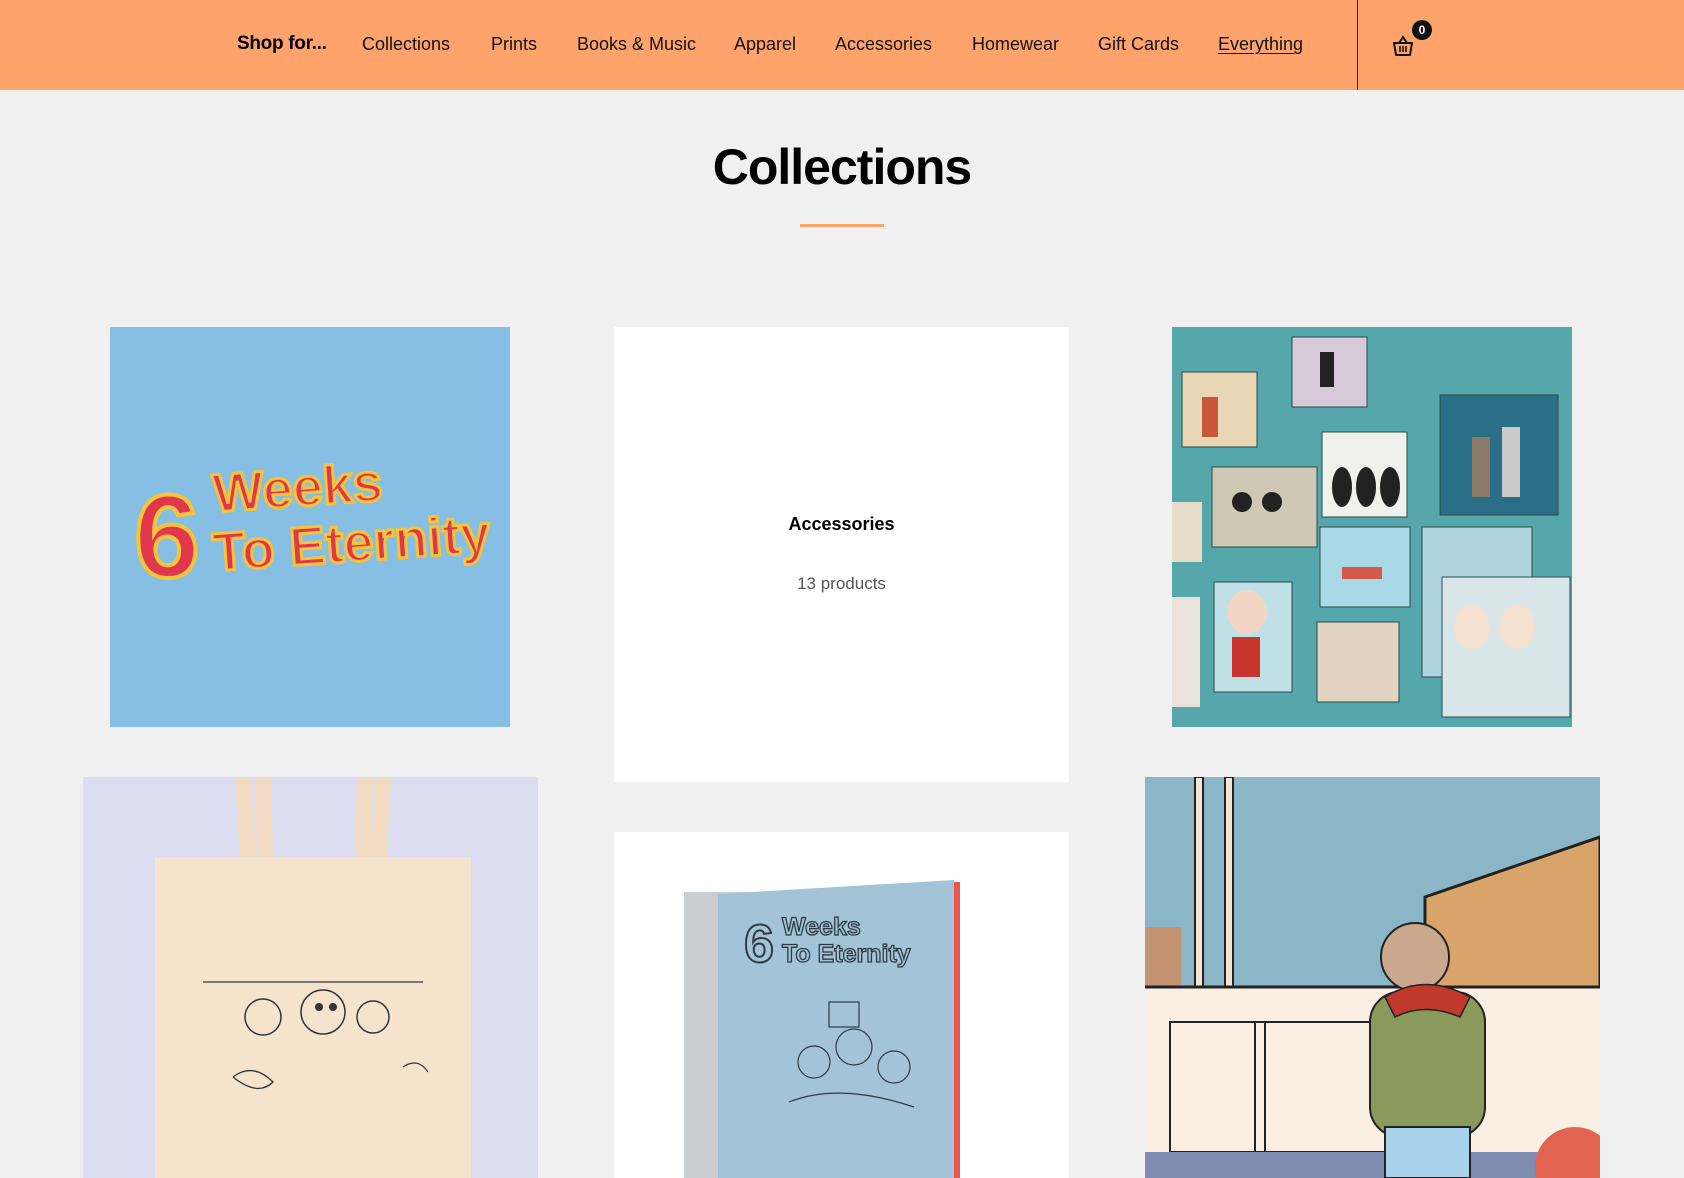 Image resolution: width=1684 pixels, height=1178 pixels. What do you see at coordinates (1372, 977) in the screenshot?
I see `collection-tile-train-window` at bounding box center [1372, 977].